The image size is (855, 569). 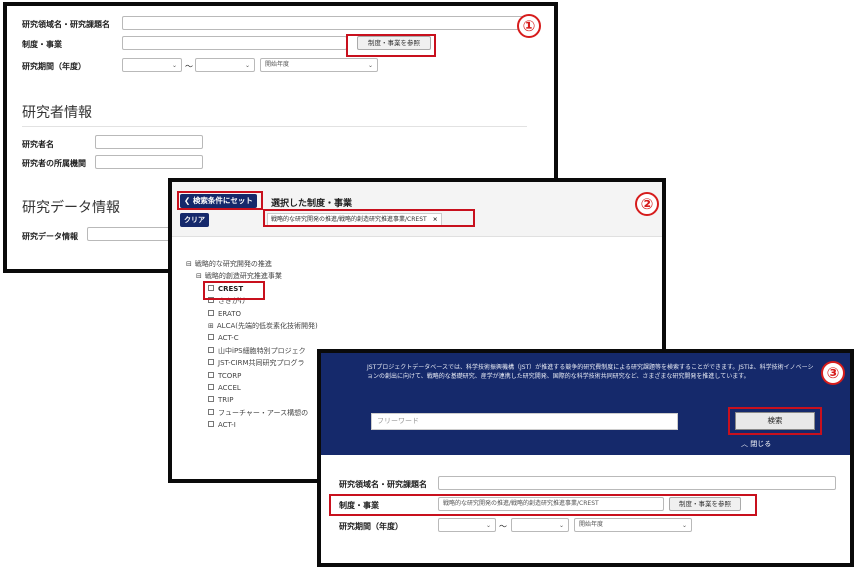 I want to click on selected-programs-heading: 選択した制度・事業, so click(x=312, y=204).